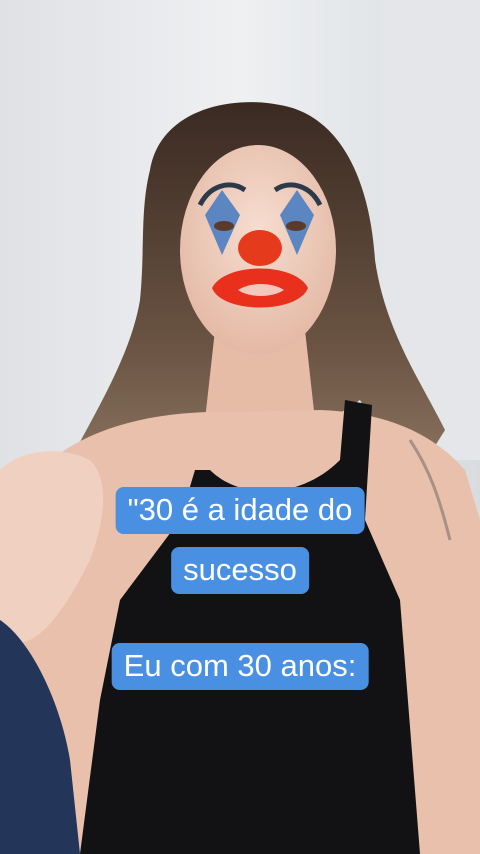  I want to click on caption-line-3: Eu com 30 anos:, so click(240, 666).